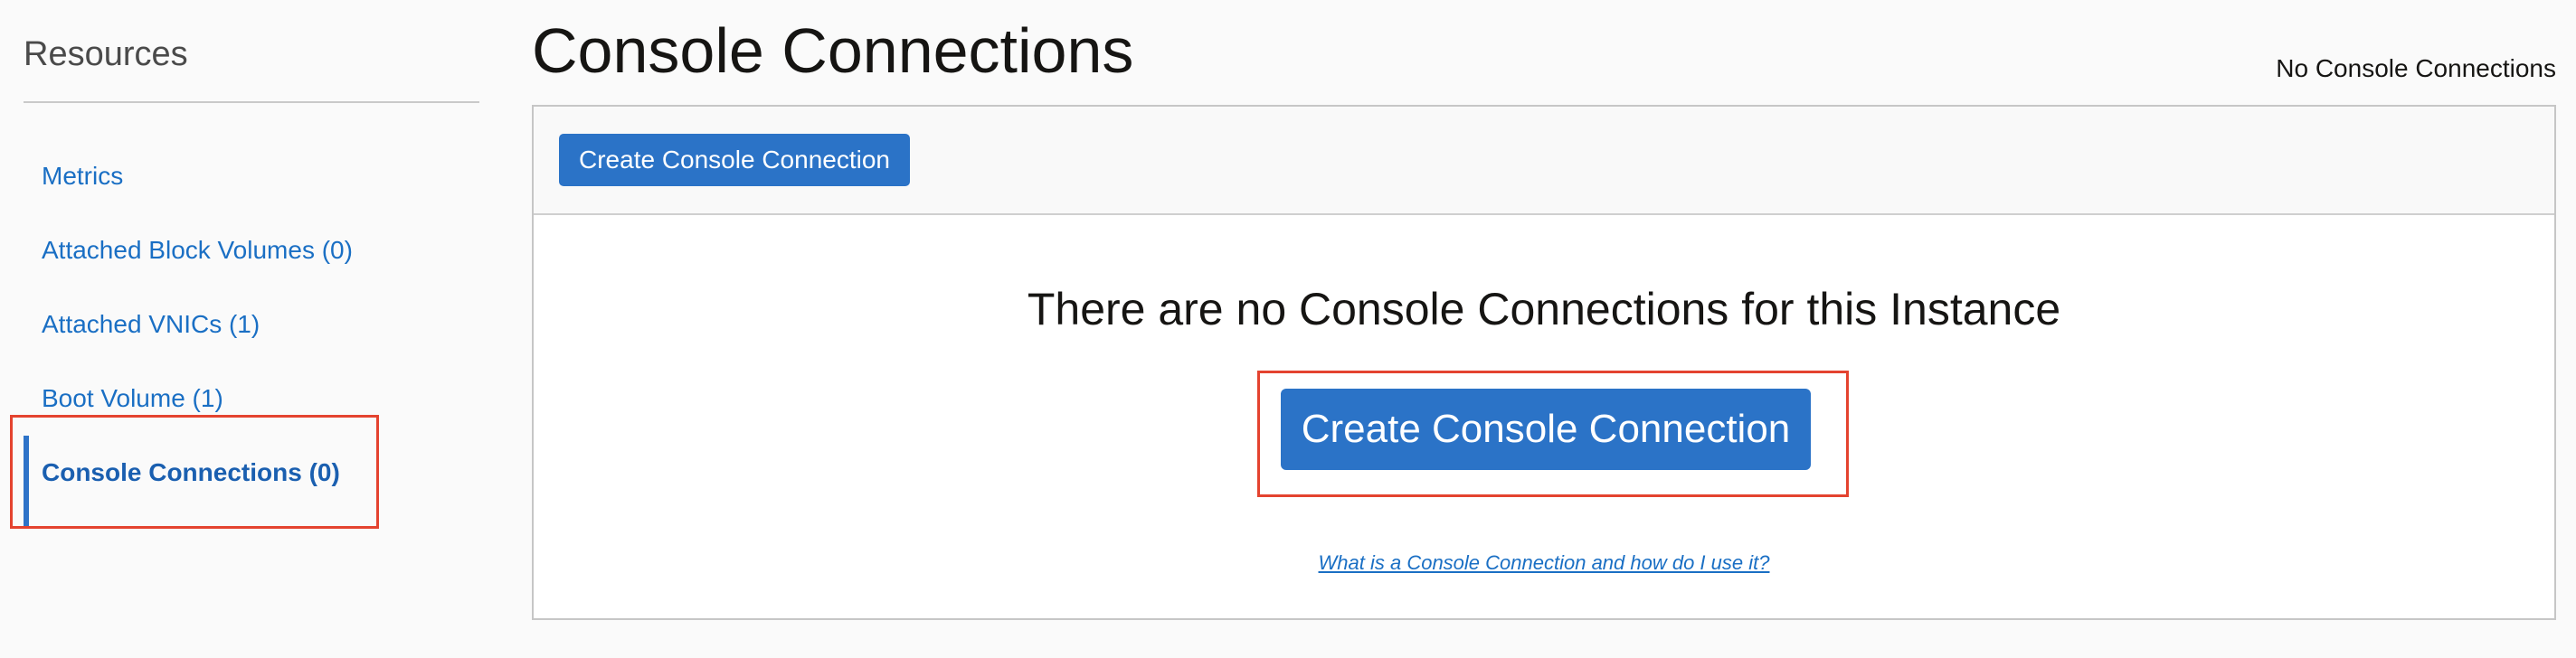 The height and width of the screenshot is (658, 2576). I want to click on panel-toolbar: Create Console Connection, so click(1544, 161).